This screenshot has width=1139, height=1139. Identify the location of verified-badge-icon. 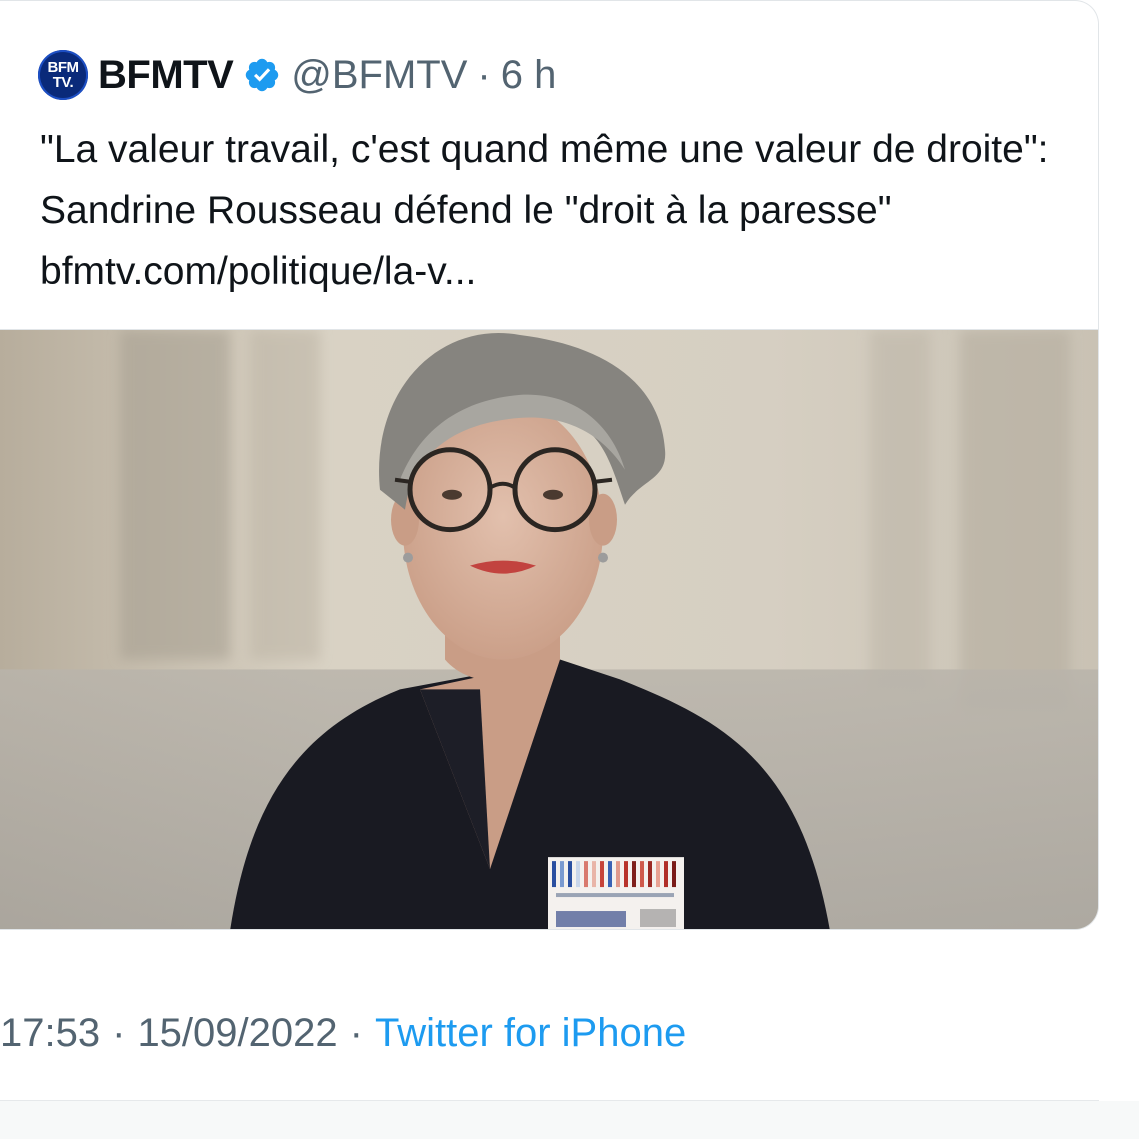
(262, 75).